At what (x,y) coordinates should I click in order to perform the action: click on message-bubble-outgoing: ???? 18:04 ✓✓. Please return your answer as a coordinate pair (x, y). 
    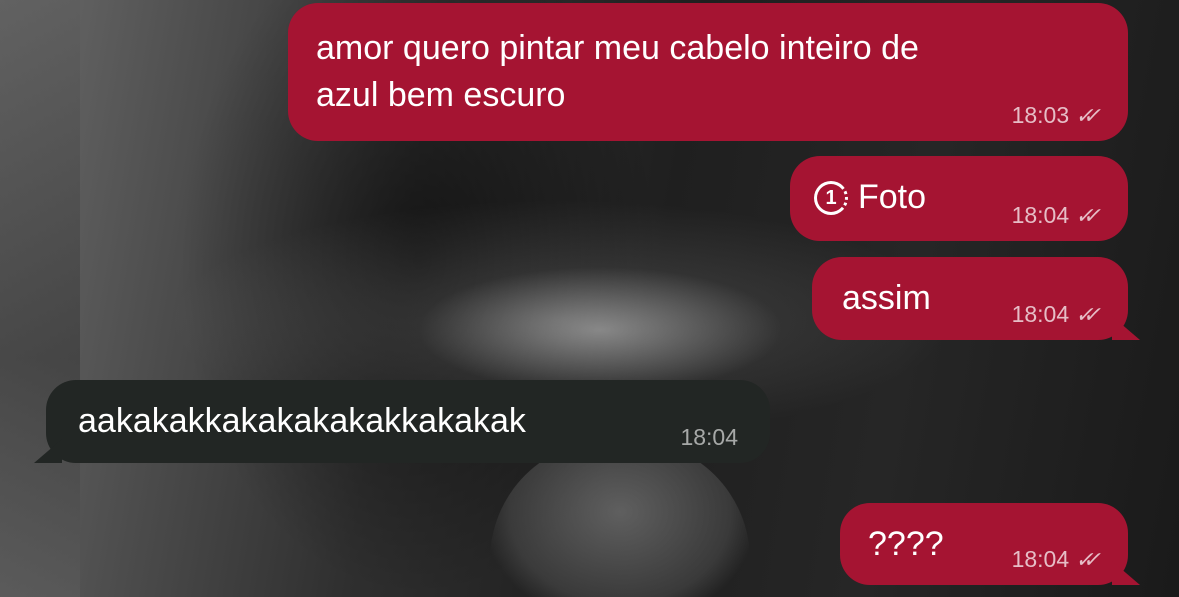
    Looking at the image, I should click on (984, 544).